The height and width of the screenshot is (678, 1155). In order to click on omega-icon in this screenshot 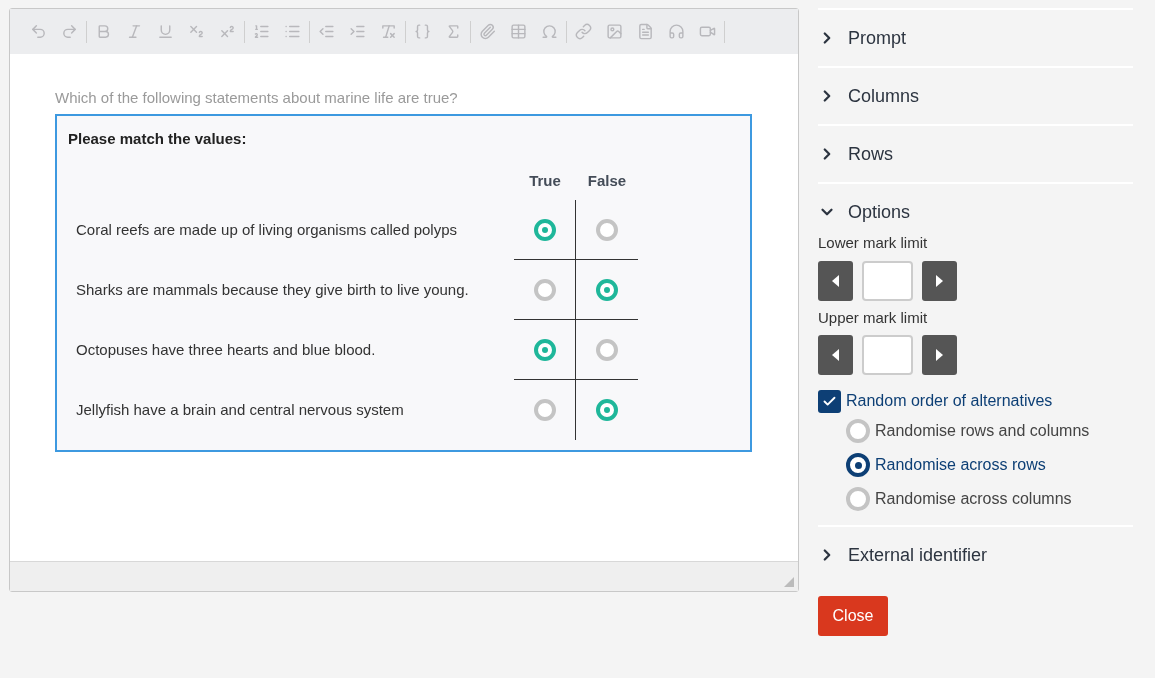, I will do `click(549, 31)`.